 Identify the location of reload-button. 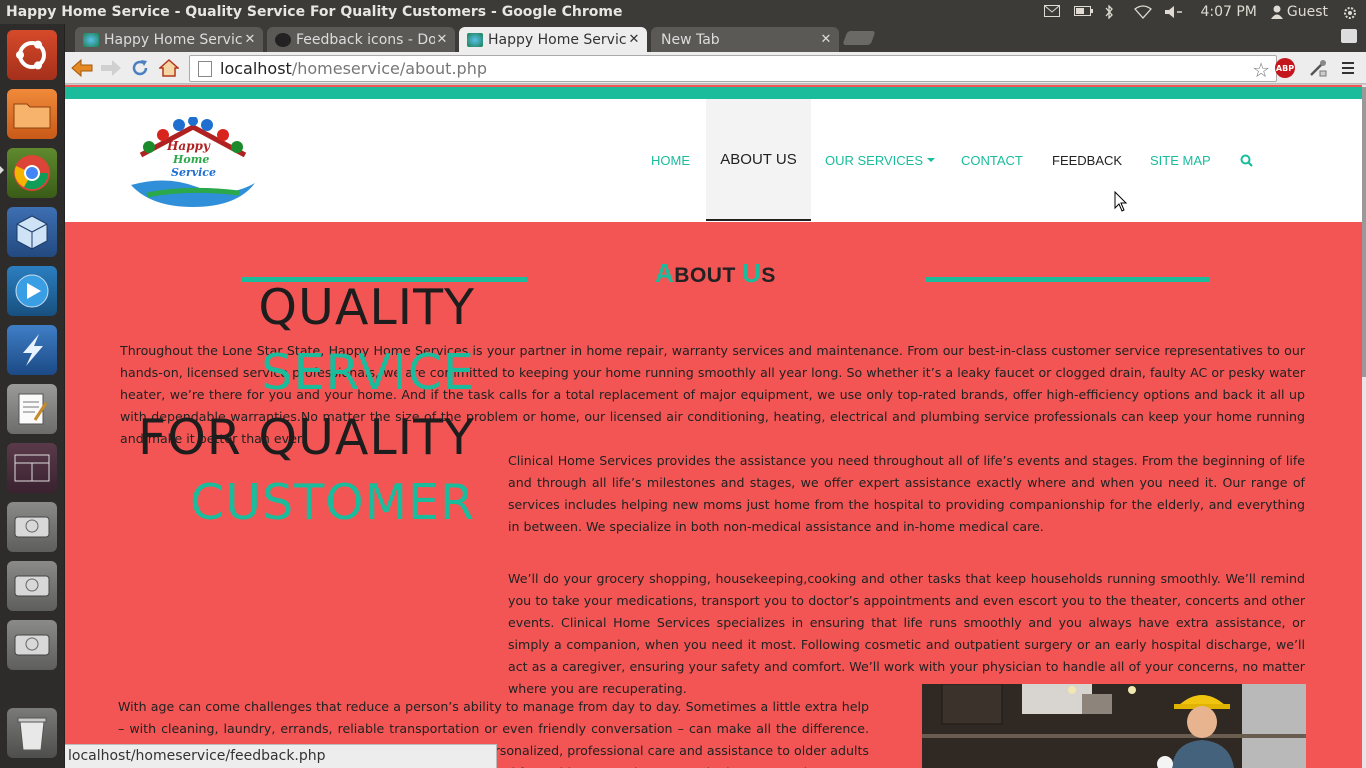
(140, 68).